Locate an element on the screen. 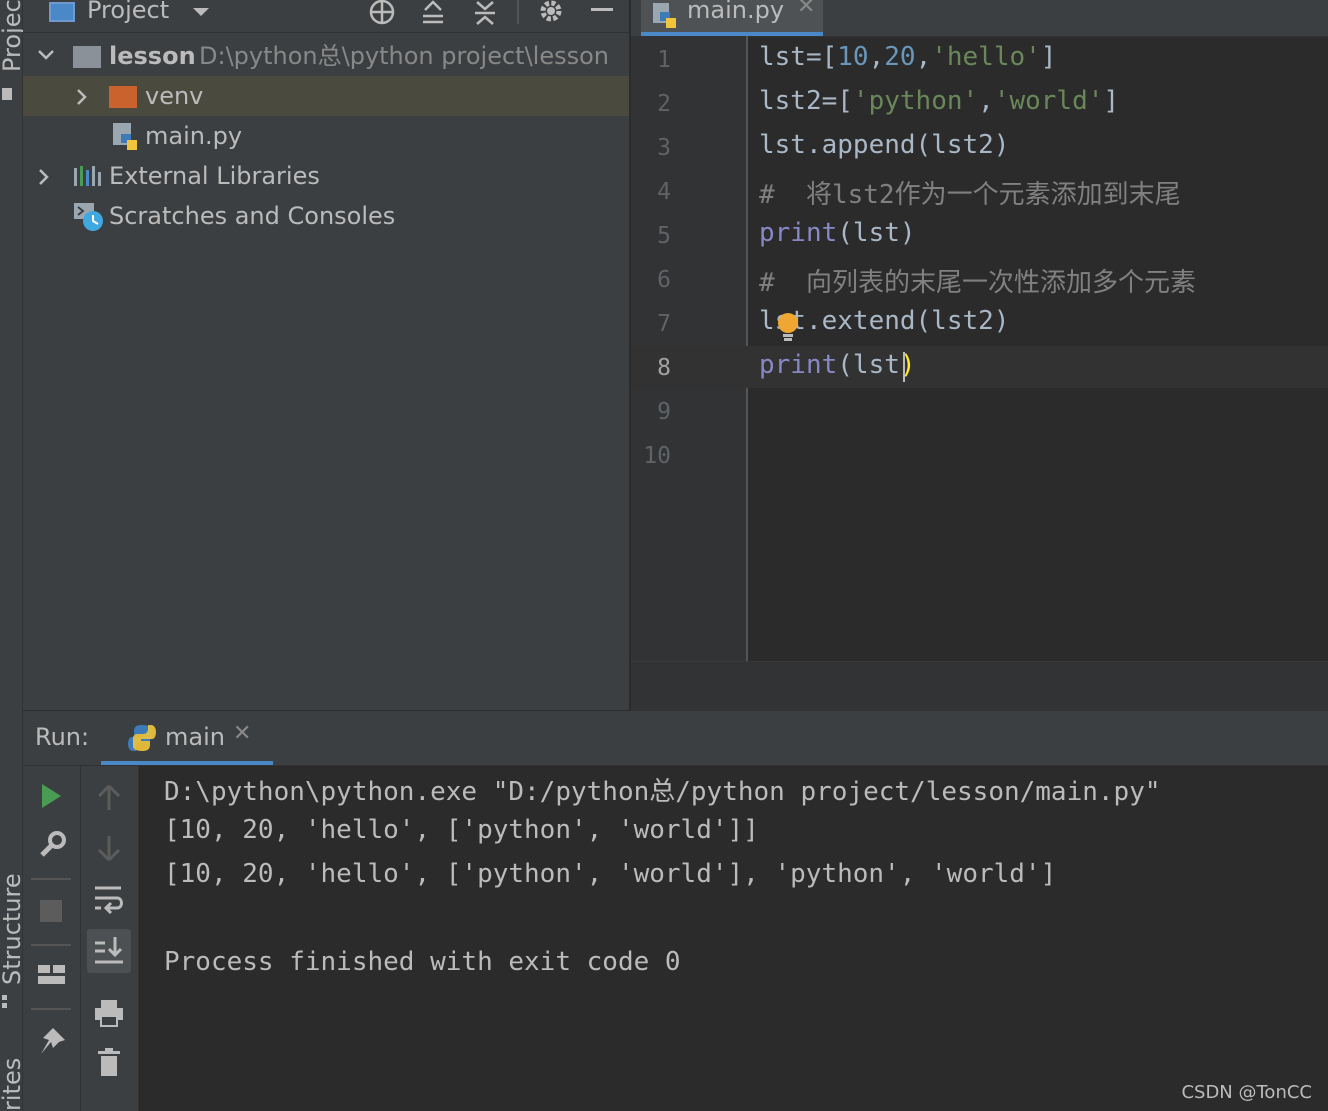 This screenshot has height=1111, width=1328. scratches-icon is located at coordinates (88, 217).